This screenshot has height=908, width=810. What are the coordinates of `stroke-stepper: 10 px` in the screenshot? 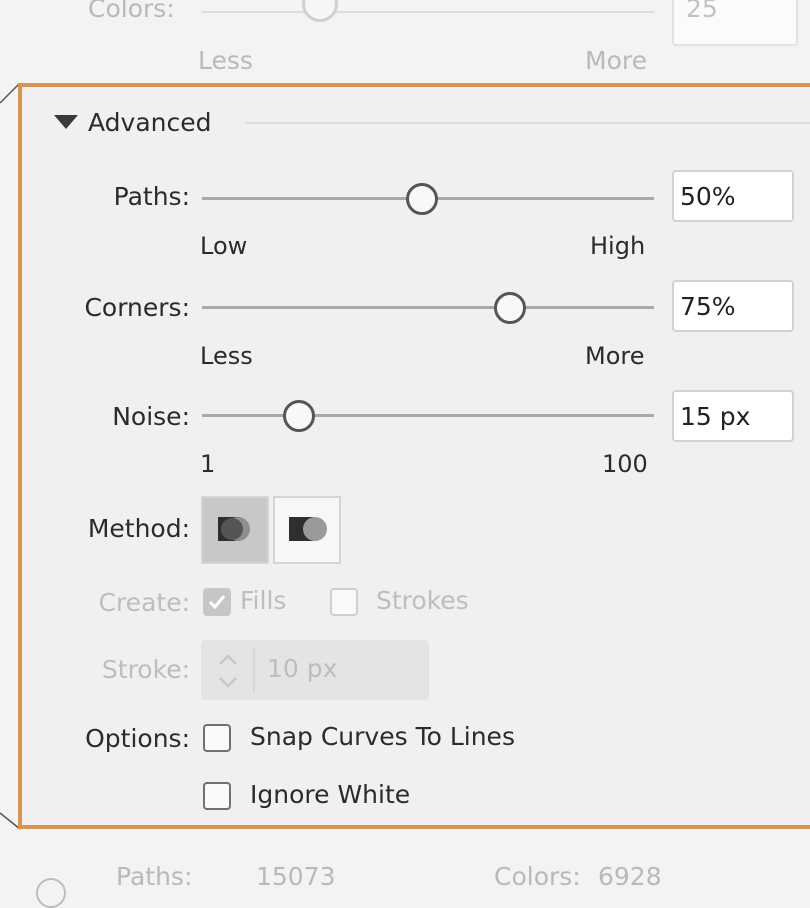 It's located at (315, 670).